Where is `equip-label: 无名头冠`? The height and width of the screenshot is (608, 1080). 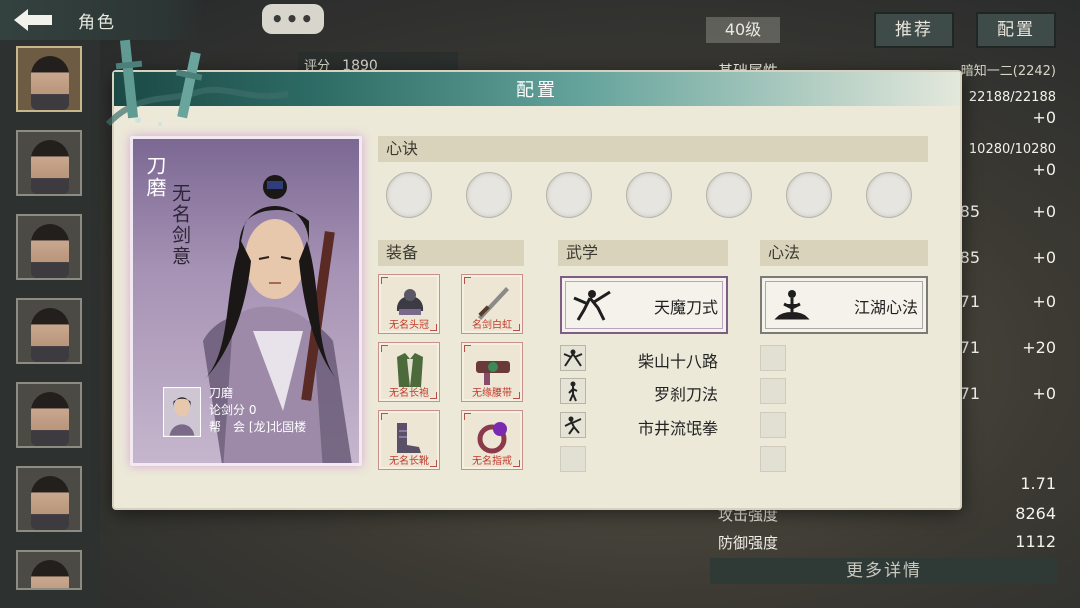
equip-label: 无名头冠 is located at coordinates (409, 325).